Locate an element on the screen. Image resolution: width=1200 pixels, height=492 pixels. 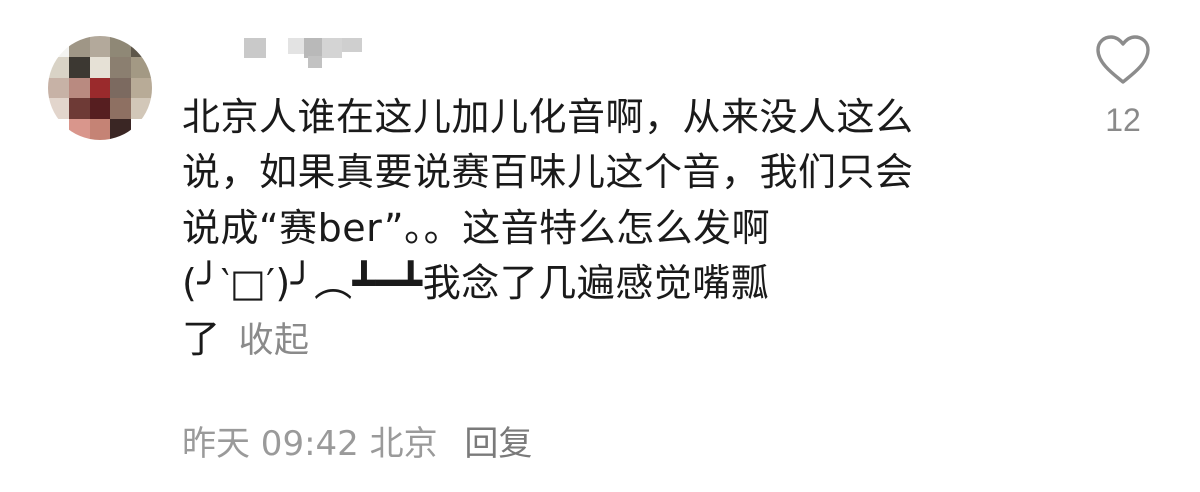
comment-line-last: 了收起 is located at coordinates (612, 340).